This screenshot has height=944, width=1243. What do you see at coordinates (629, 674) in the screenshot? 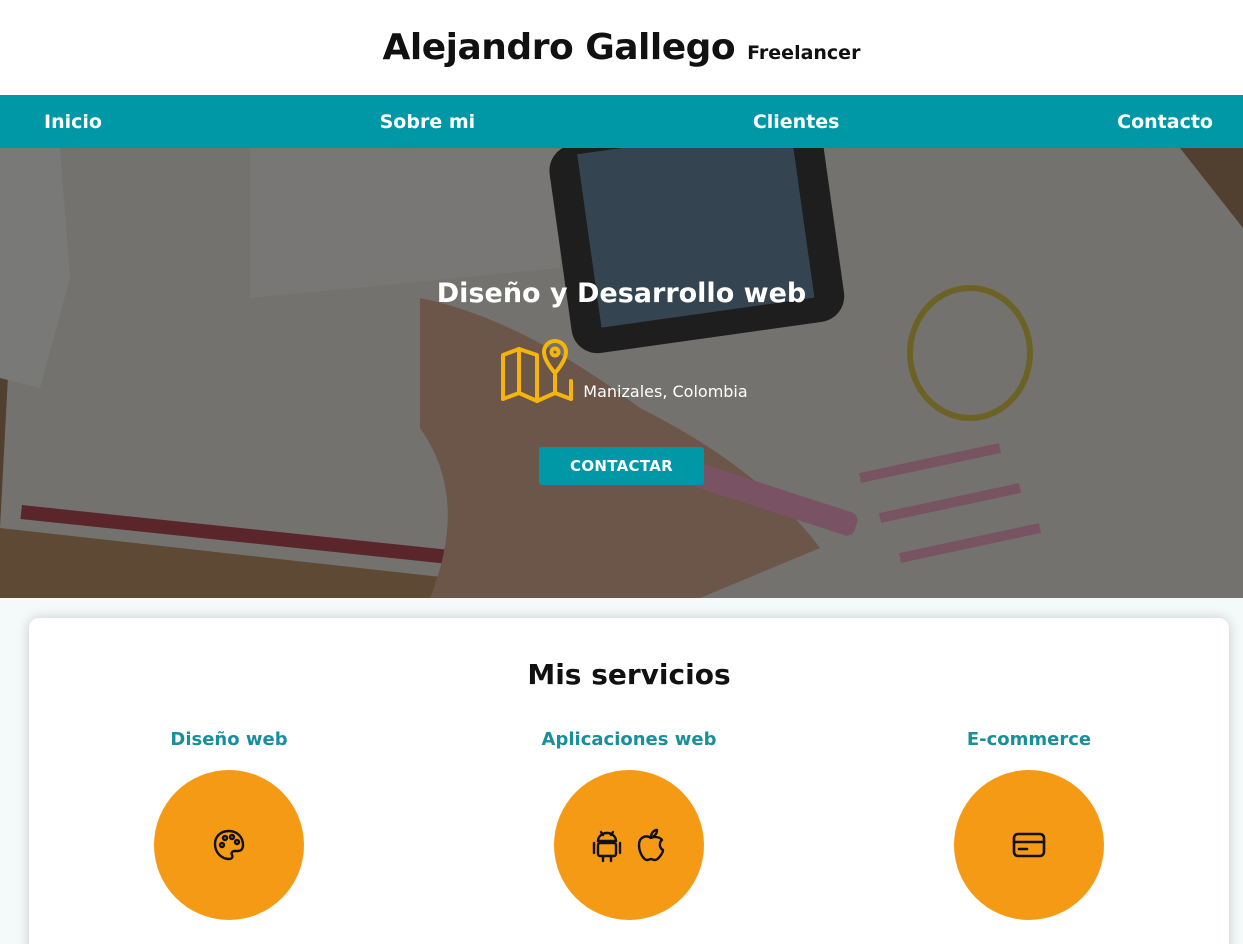
I see `services-title: Mis servicios` at bounding box center [629, 674].